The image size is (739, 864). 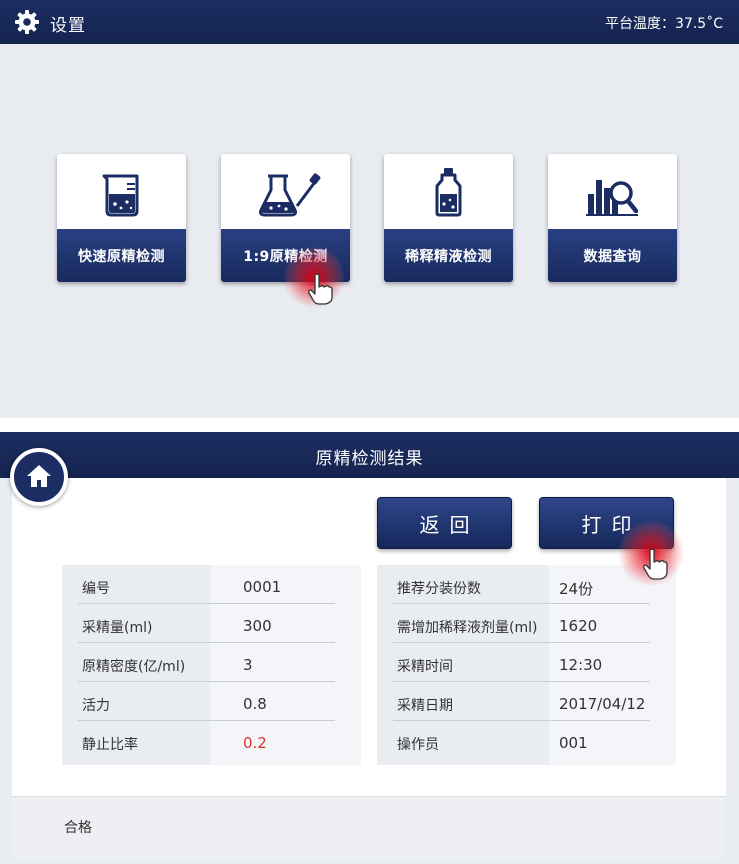 I want to click on table-row: 采精时间 12:30, so click(x=526, y=662).